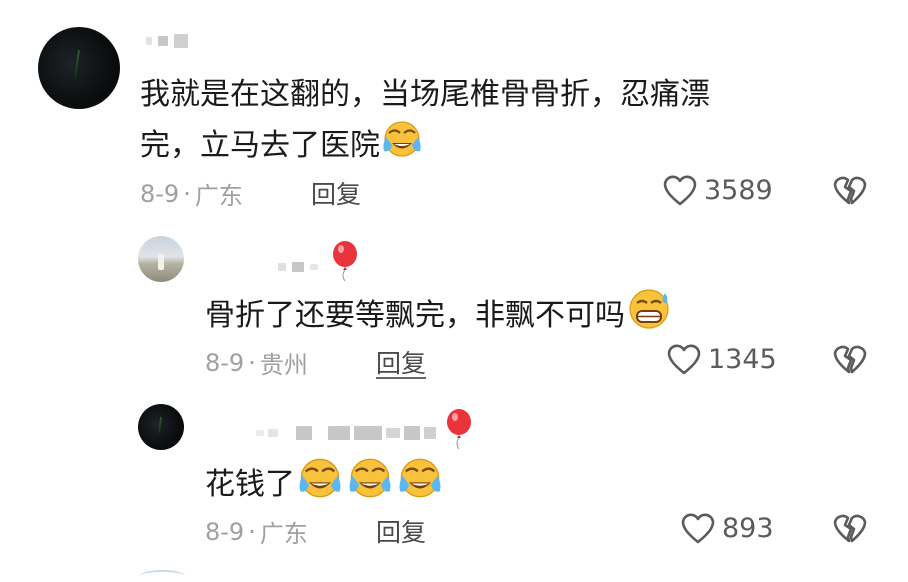 Image resolution: width=908 pixels, height=582 pixels. What do you see at coordinates (425, 146) in the screenshot?
I see `comment-line: 完，立马去了医院` at bounding box center [425, 146].